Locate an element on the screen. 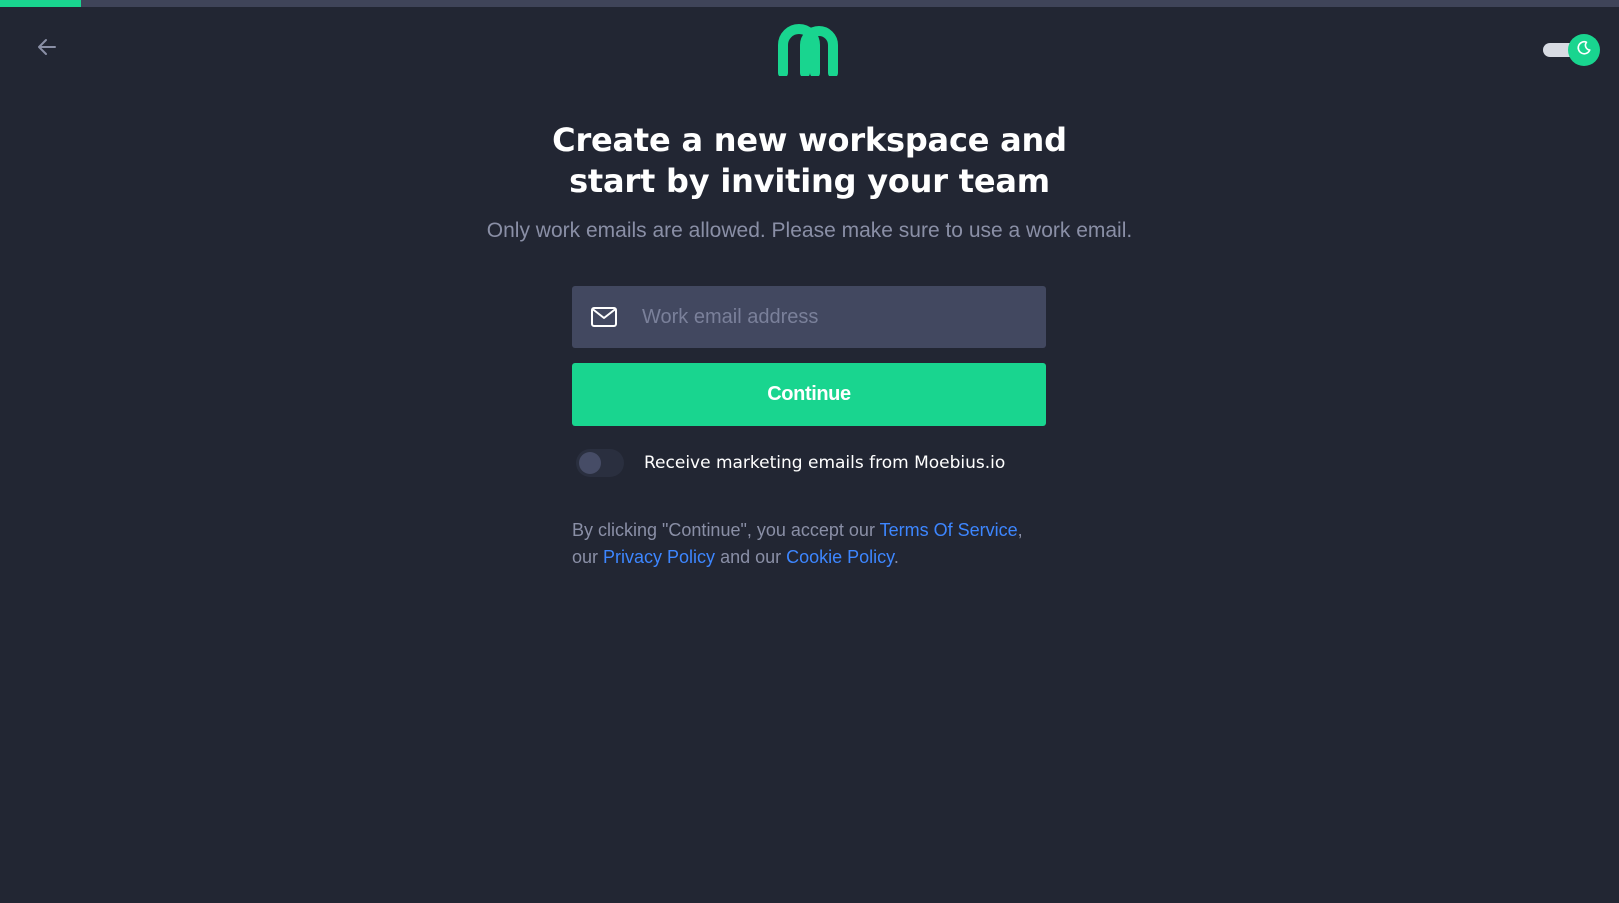 Image resolution: width=1619 pixels, height=903 pixels. page-title-line2: start by inviting your team is located at coordinates (809, 181).